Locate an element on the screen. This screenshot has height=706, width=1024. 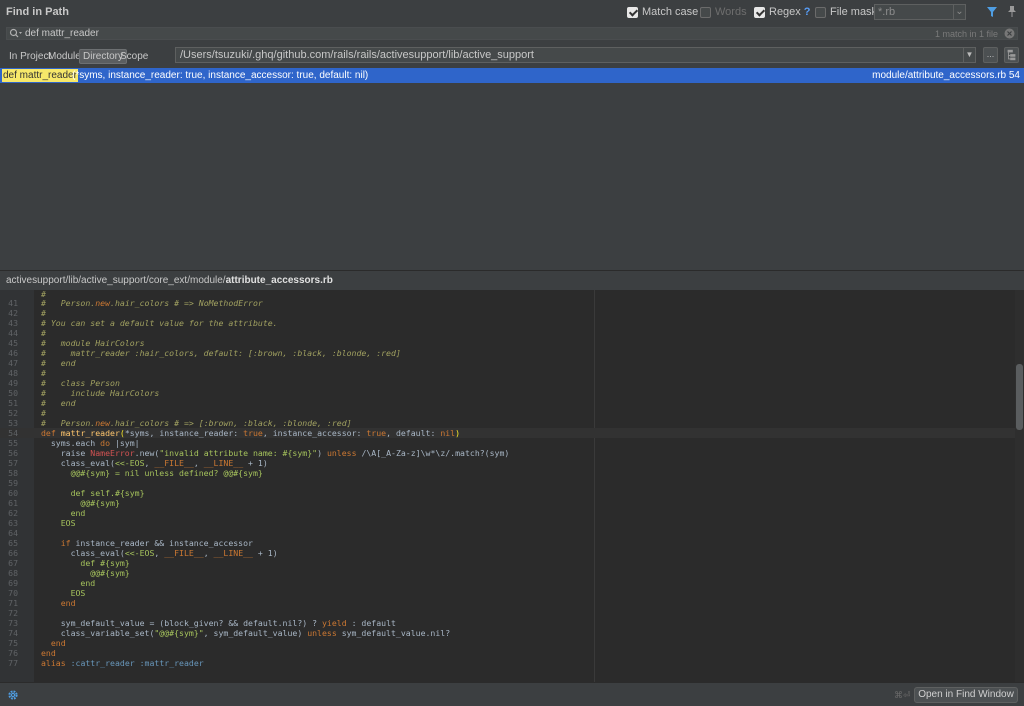
match-count: 1 match in 1 file is located at coordinates (966, 33).